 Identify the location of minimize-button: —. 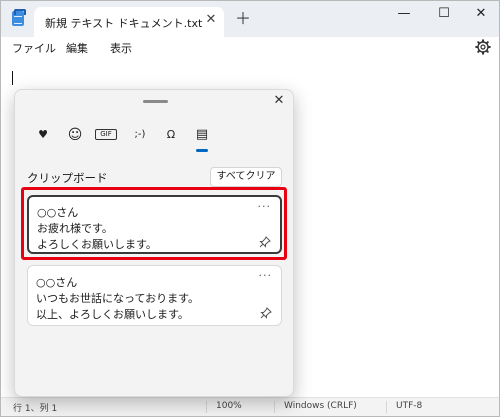
(404, 14).